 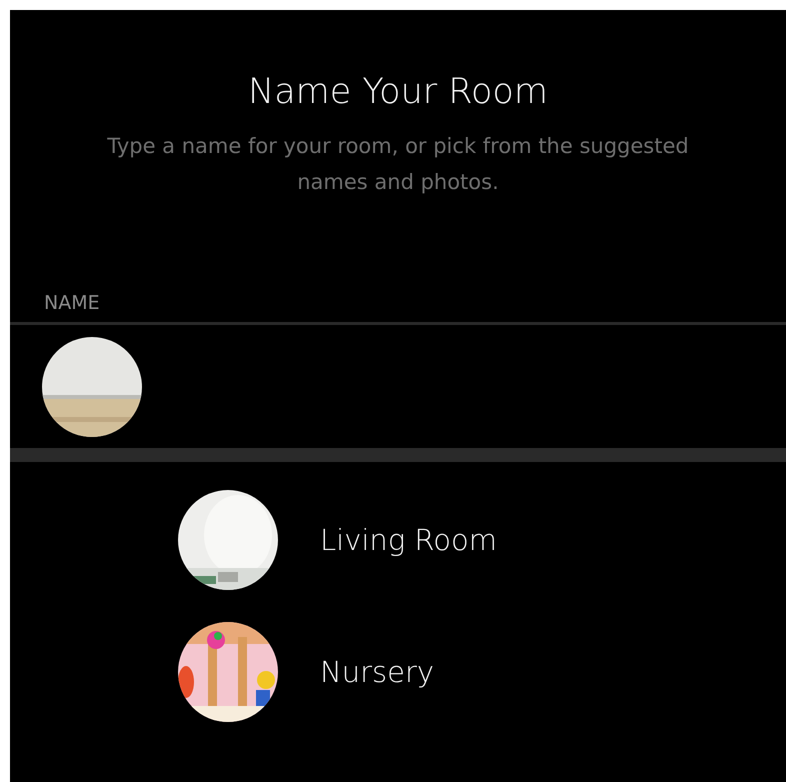 I want to click on room-name-option: Living Room, so click(x=409, y=540).